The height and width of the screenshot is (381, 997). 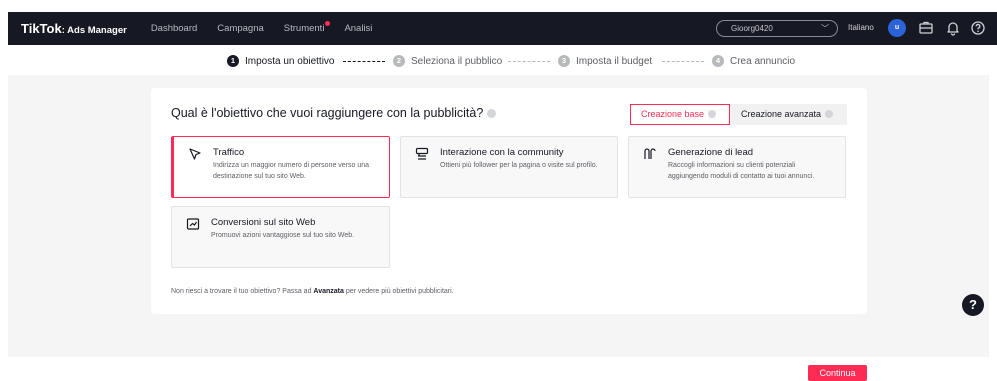 What do you see at coordinates (825, 28) in the screenshot?
I see `chevron-down-icon: ﹀` at bounding box center [825, 28].